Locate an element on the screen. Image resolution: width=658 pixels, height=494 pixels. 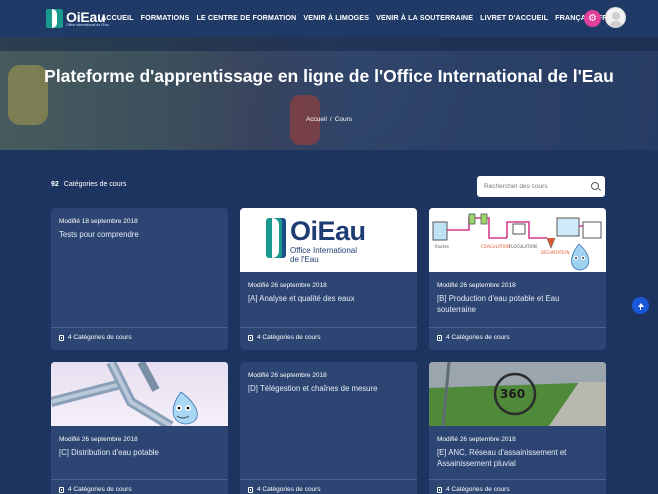
logo-tagline: Office International de l'Eau is located at coordinates (87, 24).